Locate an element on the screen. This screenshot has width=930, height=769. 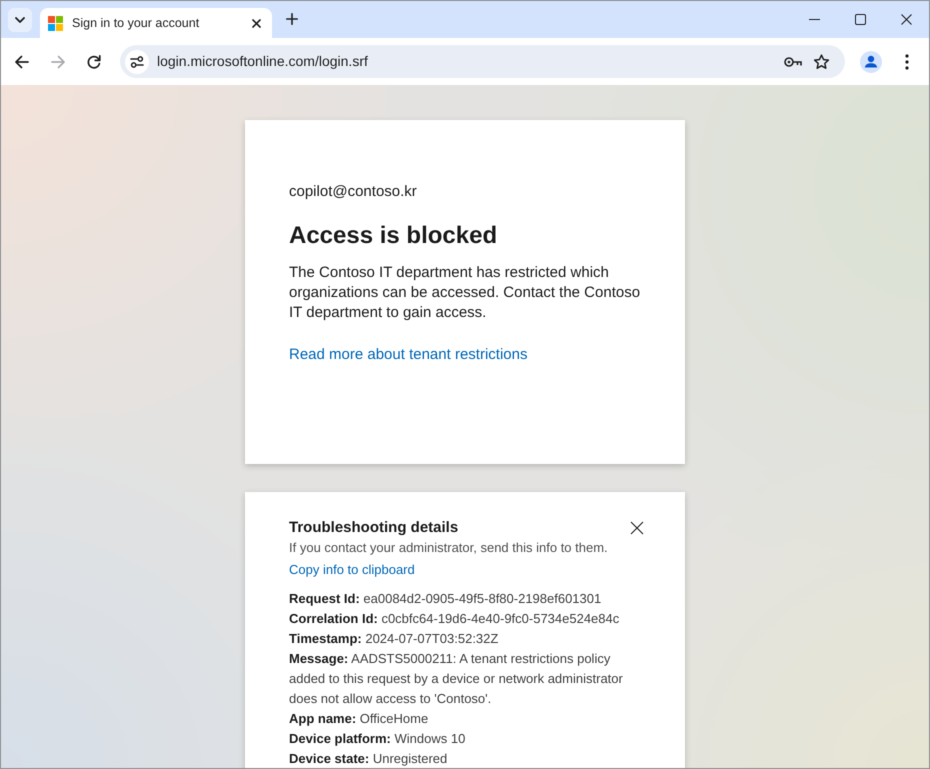
arrow-right-icon is located at coordinates (58, 62).